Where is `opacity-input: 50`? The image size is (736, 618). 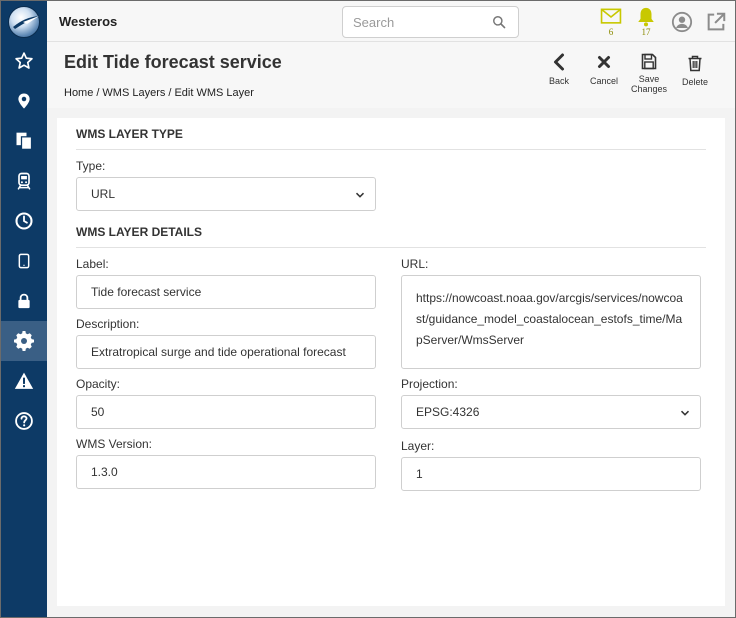
opacity-input: 50 is located at coordinates (226, 412).